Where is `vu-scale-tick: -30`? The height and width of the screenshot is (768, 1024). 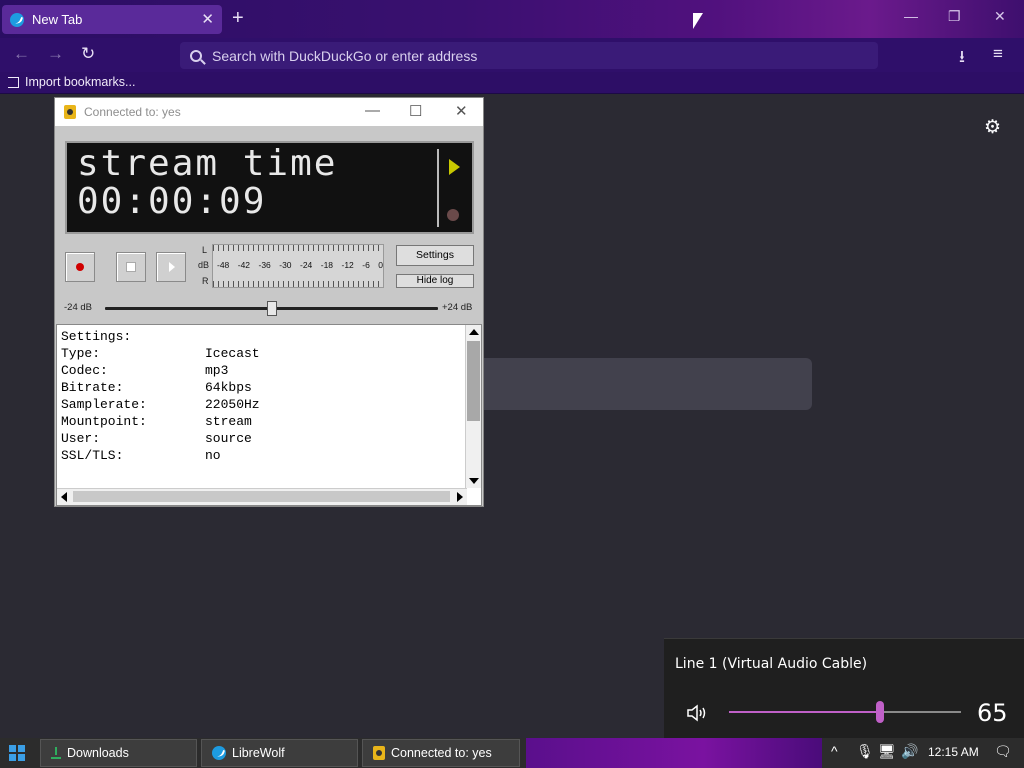
vu-scale-tick: -30 is located at coordinates (285, 265).